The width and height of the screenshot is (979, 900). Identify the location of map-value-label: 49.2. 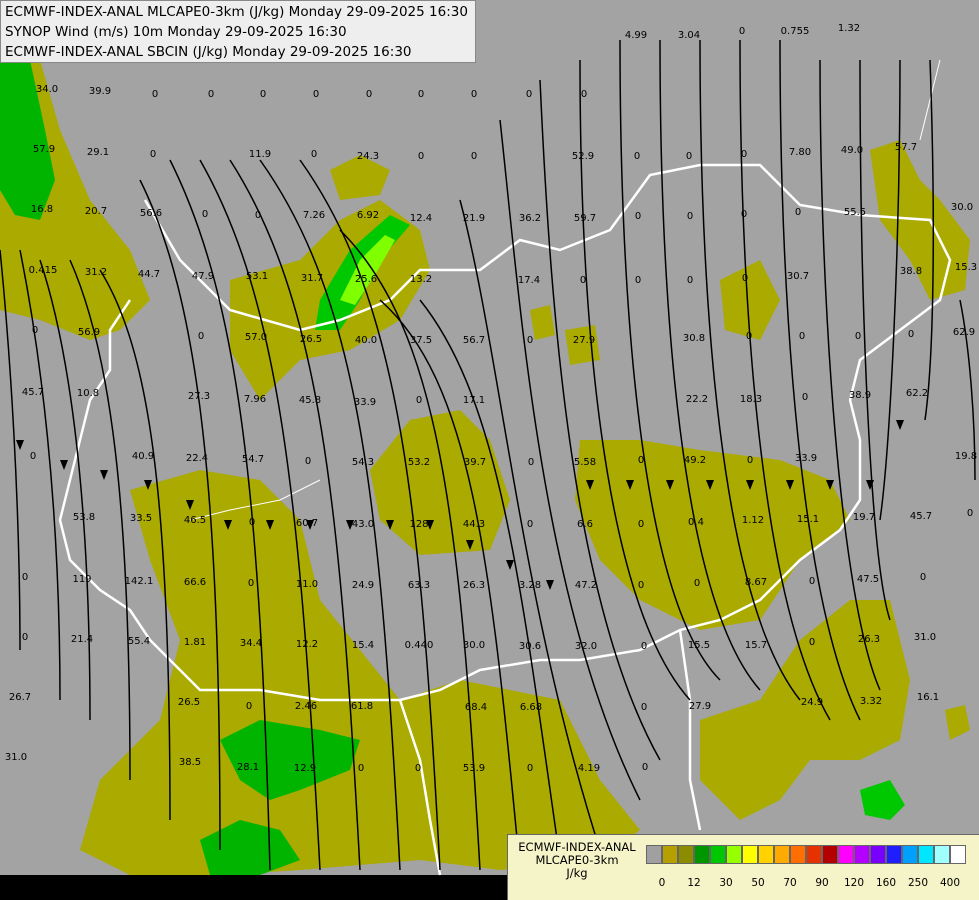
(695, 460).